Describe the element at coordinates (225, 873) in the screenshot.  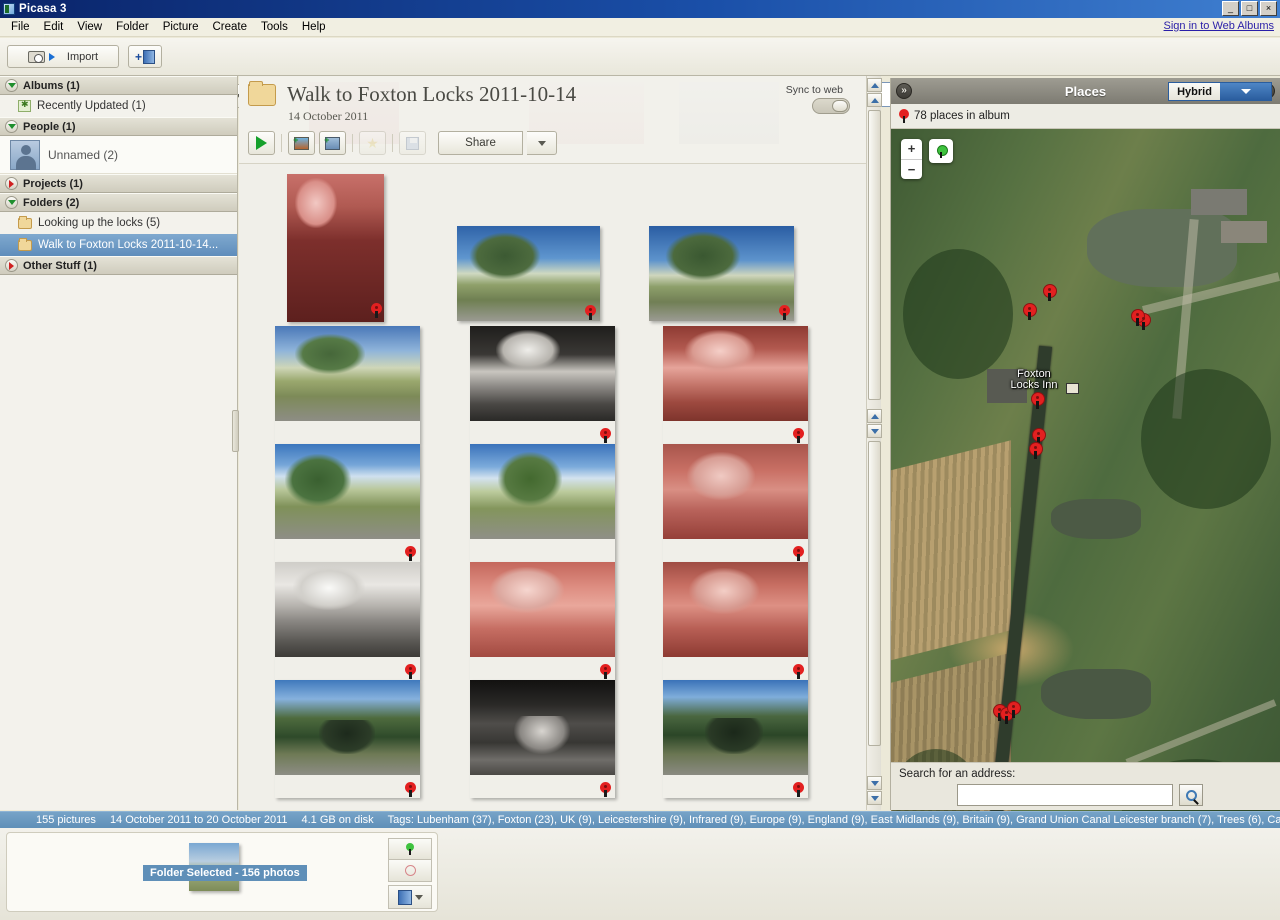
I see `tray-selection-badge: Folder Selected - 156 photos` at that location.